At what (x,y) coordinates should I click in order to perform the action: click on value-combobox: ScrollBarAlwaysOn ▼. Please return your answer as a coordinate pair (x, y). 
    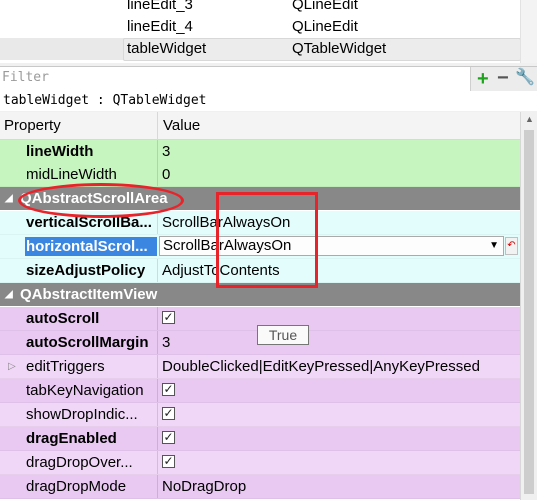
    Looking at the image, I should click on (331, 246).